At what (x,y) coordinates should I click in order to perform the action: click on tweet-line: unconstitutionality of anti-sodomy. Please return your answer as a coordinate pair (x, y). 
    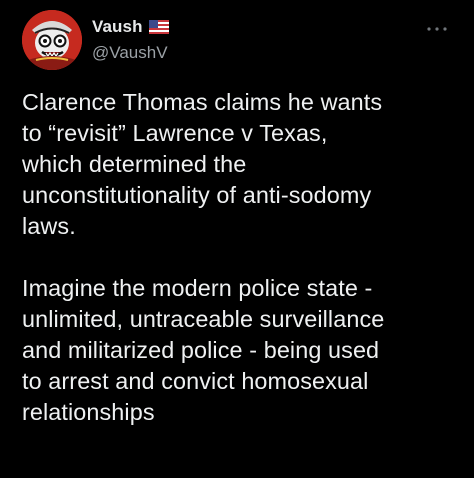
    Looking at the image, I should click on (197, 195).